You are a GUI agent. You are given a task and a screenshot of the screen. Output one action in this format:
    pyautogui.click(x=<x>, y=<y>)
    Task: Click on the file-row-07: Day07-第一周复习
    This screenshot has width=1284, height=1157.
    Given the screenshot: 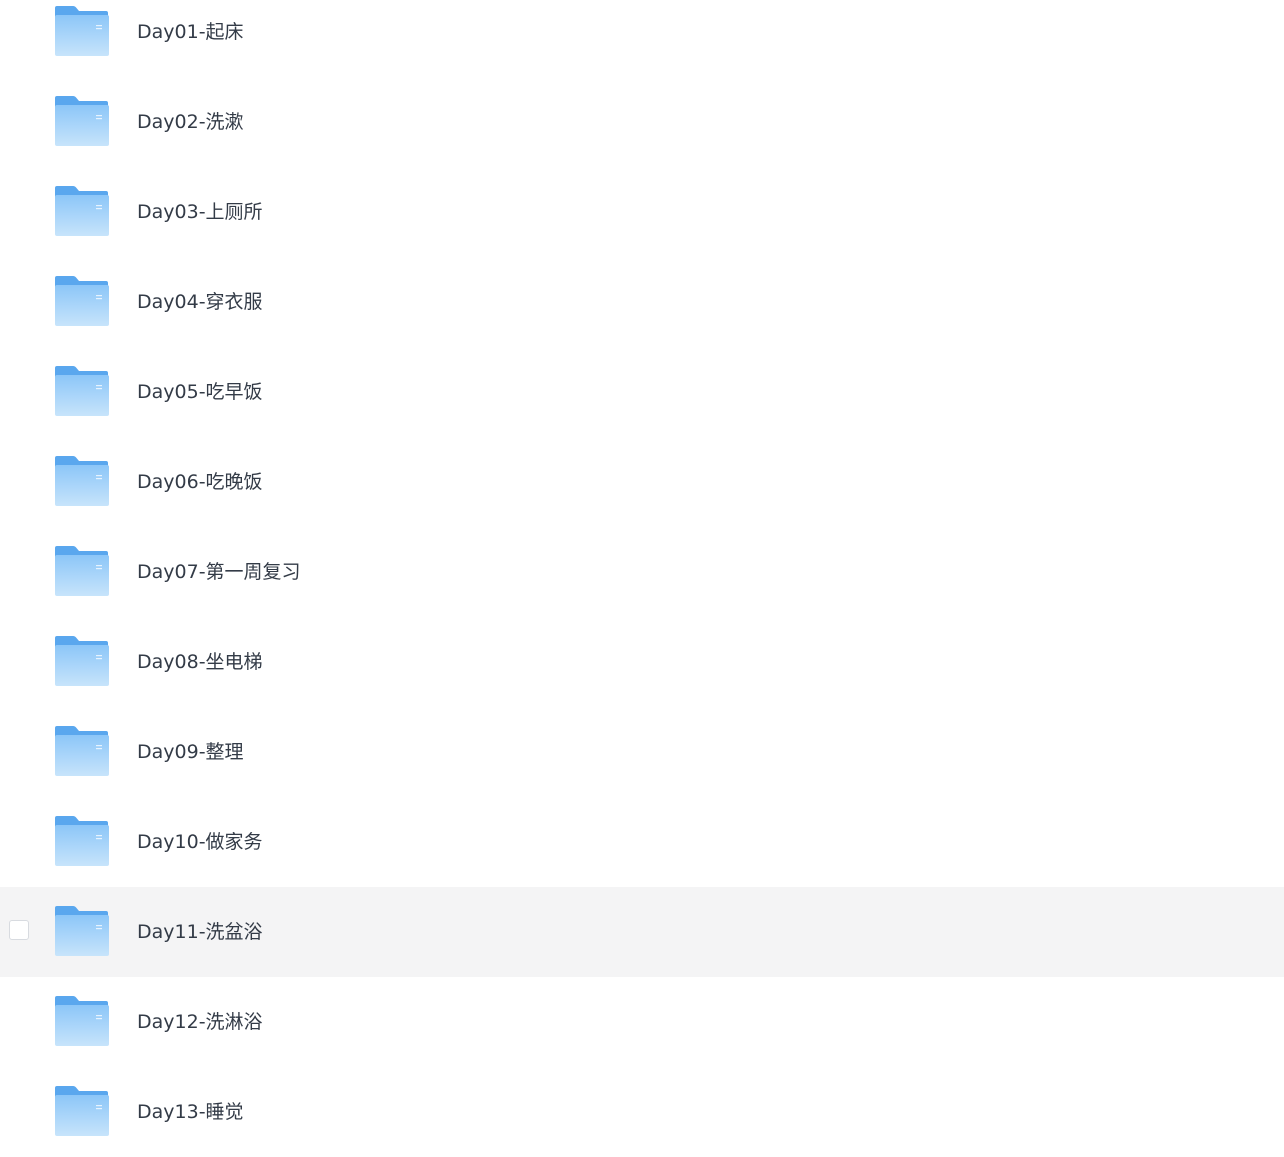 What is the action you would take?
    pyautogui.click(x=642, y=572)
    